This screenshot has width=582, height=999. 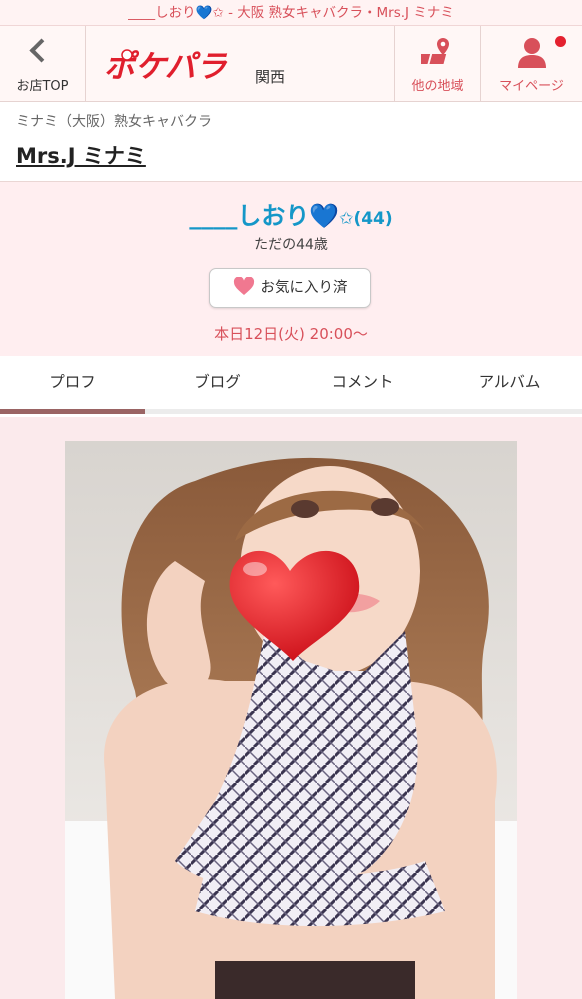 I want to click on shop-category: ミナミ（大阪）熟女キャバクラ, so click(x=114, y=122).